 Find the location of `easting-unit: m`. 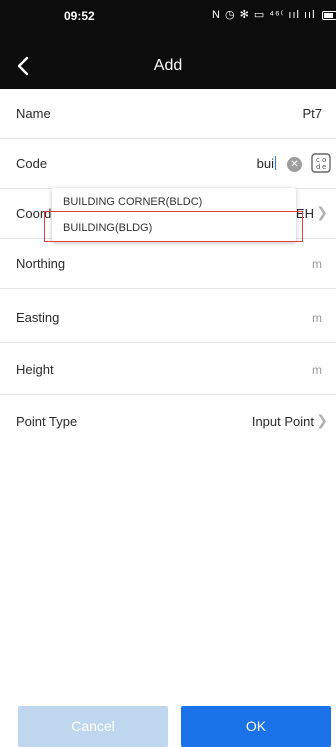

easting-unit: m is located at coordinates (317, 318).